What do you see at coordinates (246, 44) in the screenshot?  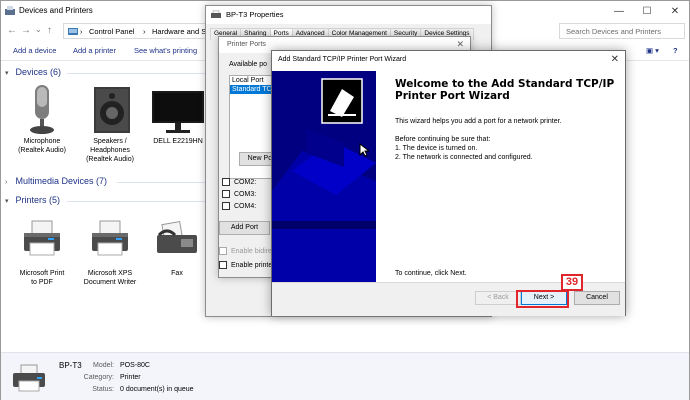 I see `dialog-title: Printer Ports` at bounding box center [246, 44].